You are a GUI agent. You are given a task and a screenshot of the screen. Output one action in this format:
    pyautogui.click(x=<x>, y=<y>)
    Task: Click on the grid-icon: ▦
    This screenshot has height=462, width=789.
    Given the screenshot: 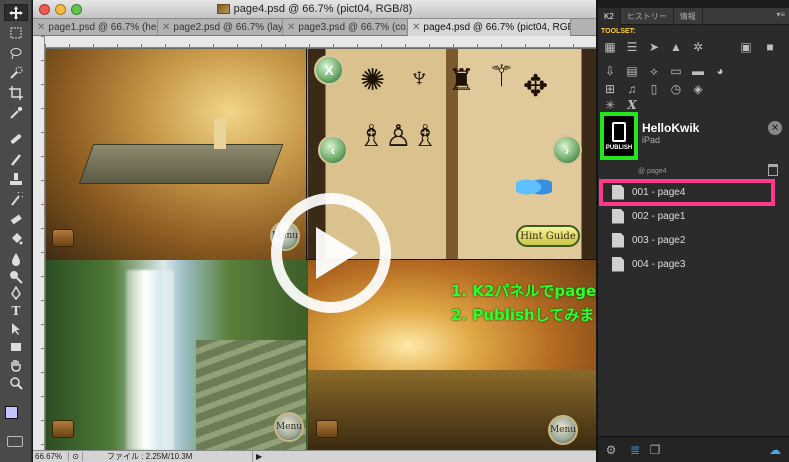 What is the action you would take?
    pyautogui.click(x=610, y=47)
    